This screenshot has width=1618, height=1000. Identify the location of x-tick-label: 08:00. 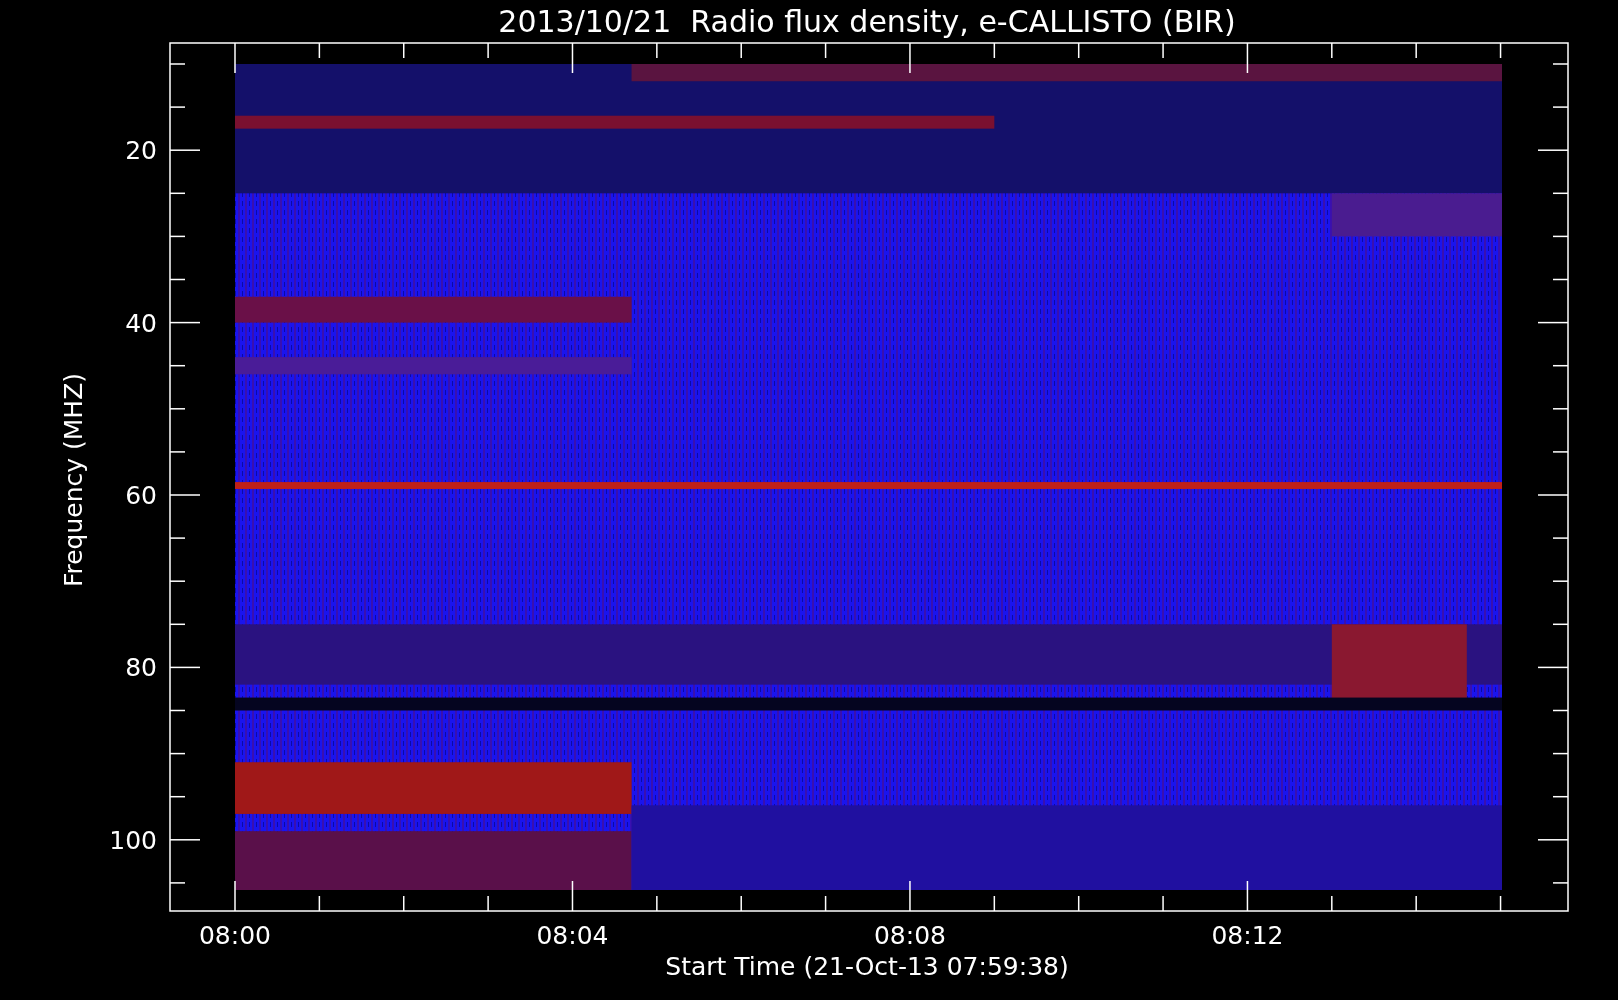
(235, 935).